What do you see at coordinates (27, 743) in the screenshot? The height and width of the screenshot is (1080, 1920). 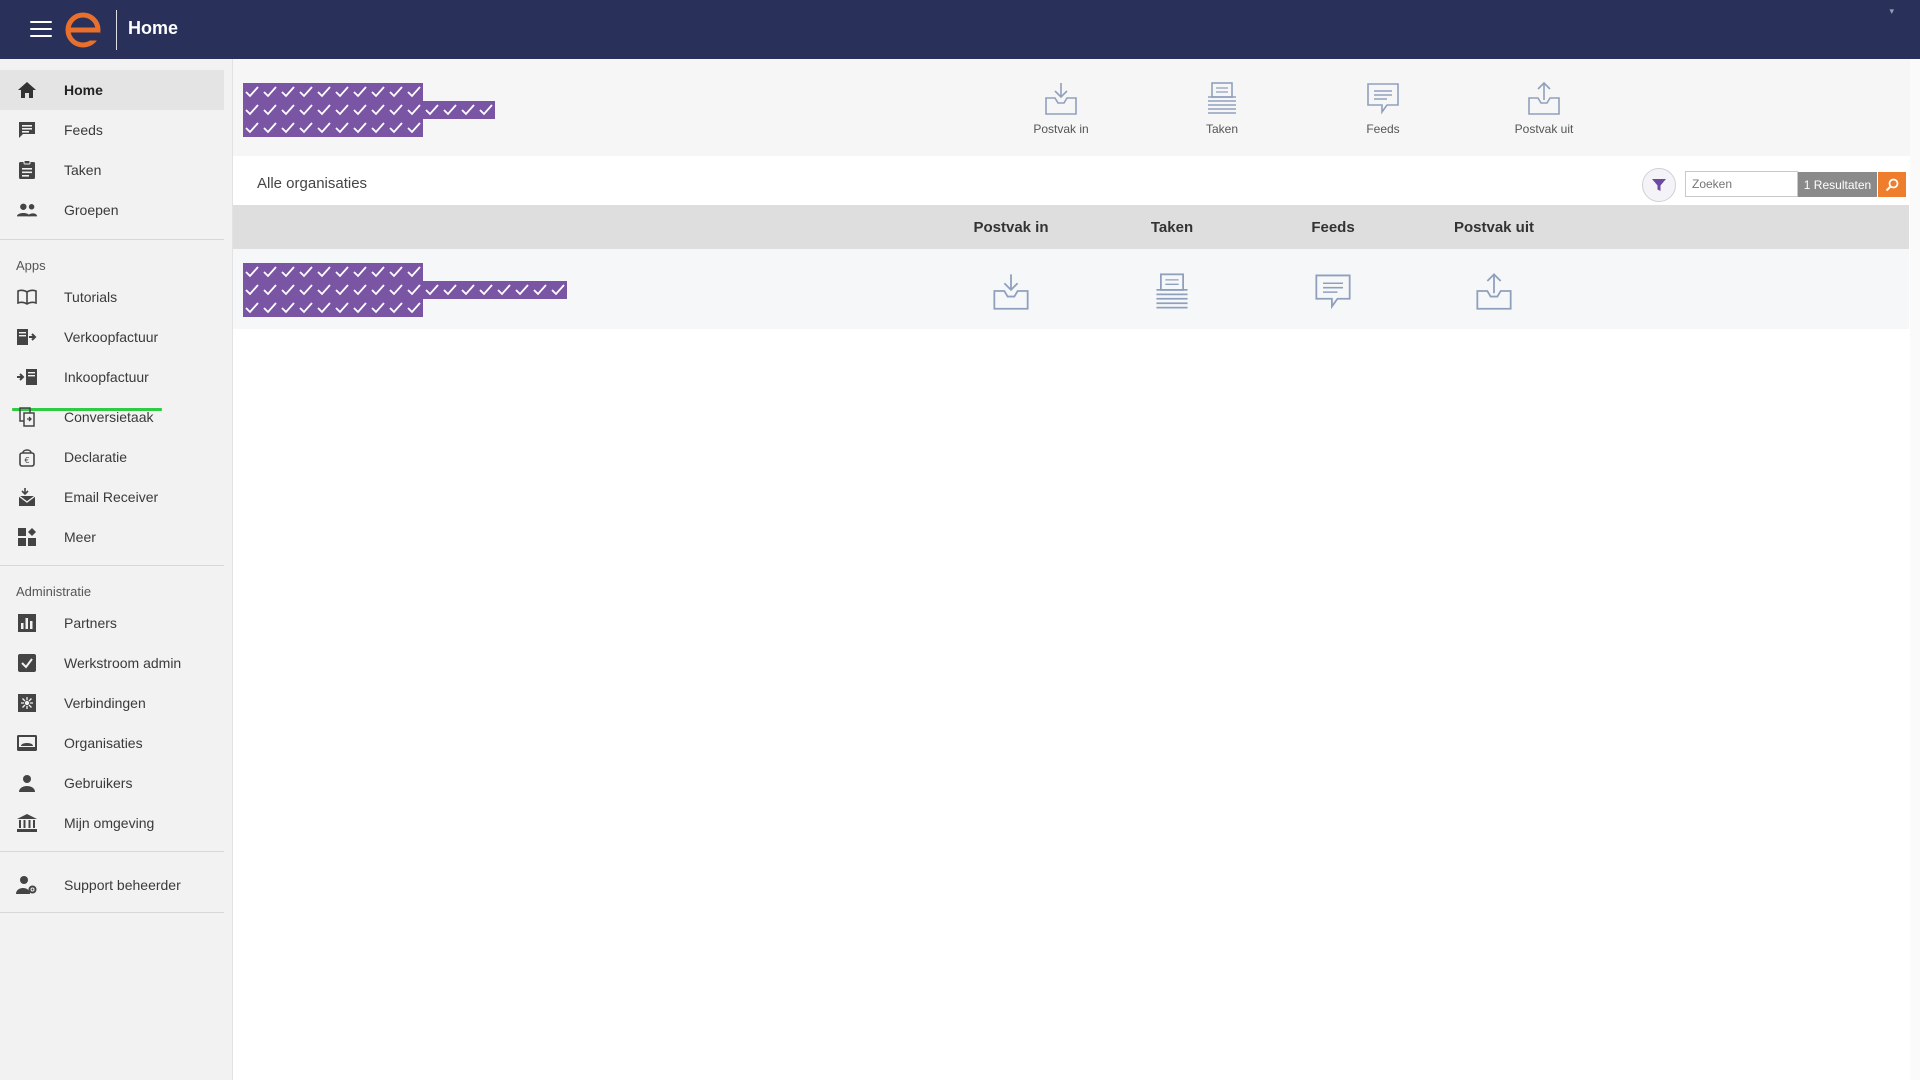 I see `organisation-icon` at bounding box center [27, 743].